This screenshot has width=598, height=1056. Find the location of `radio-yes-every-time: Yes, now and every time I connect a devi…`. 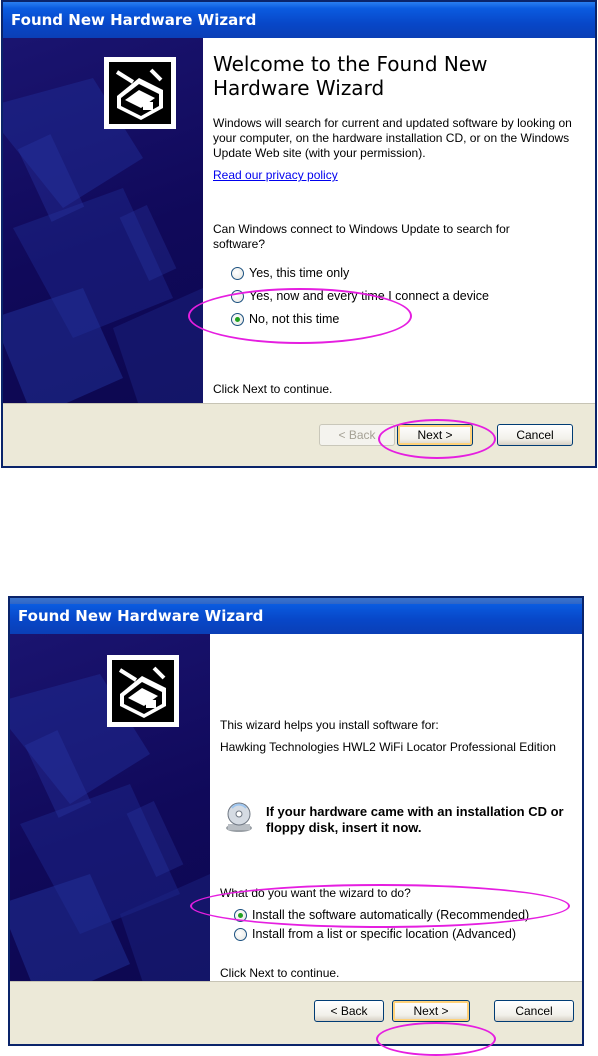

radio-yes-every-time: Yes, now and every time I connect a devi… is located at coordinates (360, 296).